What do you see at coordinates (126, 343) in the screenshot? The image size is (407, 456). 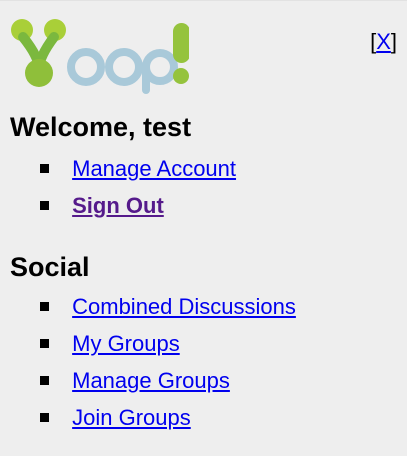 I see `my-groups-link: My Groups` at bounding box center [126, 343].